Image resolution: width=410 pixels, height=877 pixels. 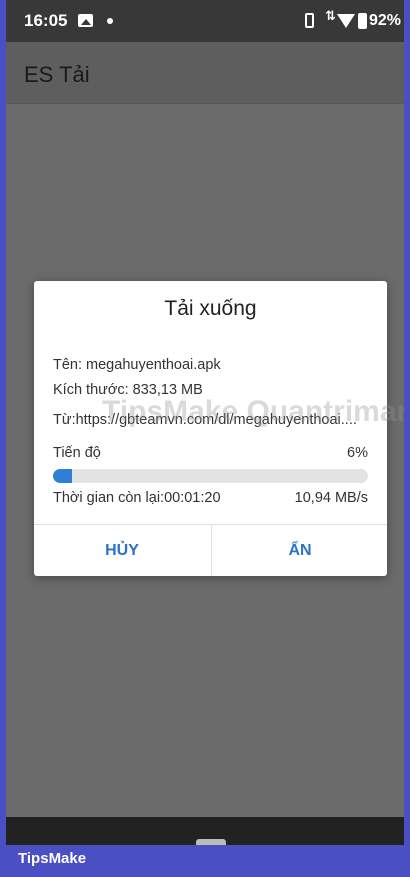 What do you see at coordinates (330, 15) in the screenshot?
I see `data-icon: ⇅` at bounding box center [330, 15].